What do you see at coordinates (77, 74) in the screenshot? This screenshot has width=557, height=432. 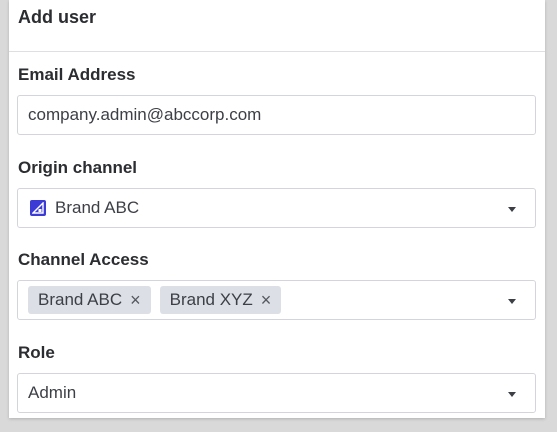 I see `email-label: Email Address` at bounding box center [77, 74].